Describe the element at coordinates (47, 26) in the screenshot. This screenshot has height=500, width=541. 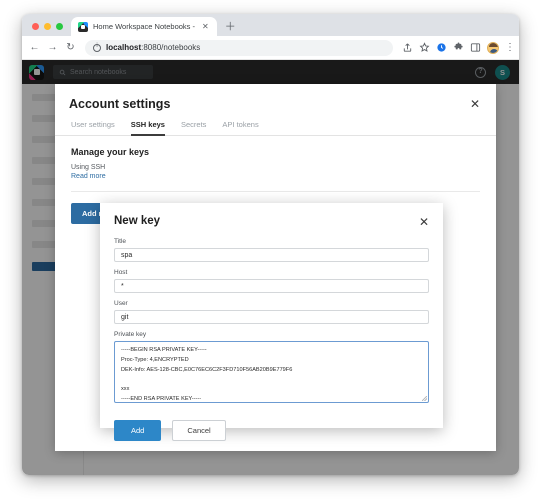
I see `window-minimize-button` at that location.